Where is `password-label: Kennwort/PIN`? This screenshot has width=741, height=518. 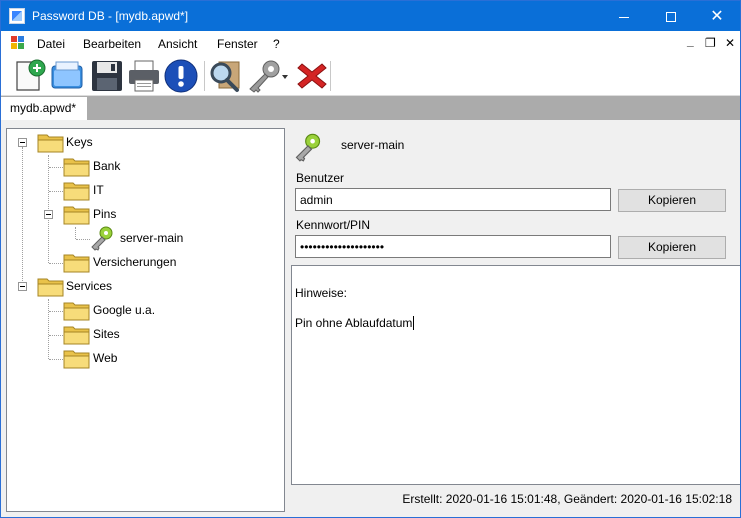 password-label: Kennwort/PIN is located at coordinates (333, 225).